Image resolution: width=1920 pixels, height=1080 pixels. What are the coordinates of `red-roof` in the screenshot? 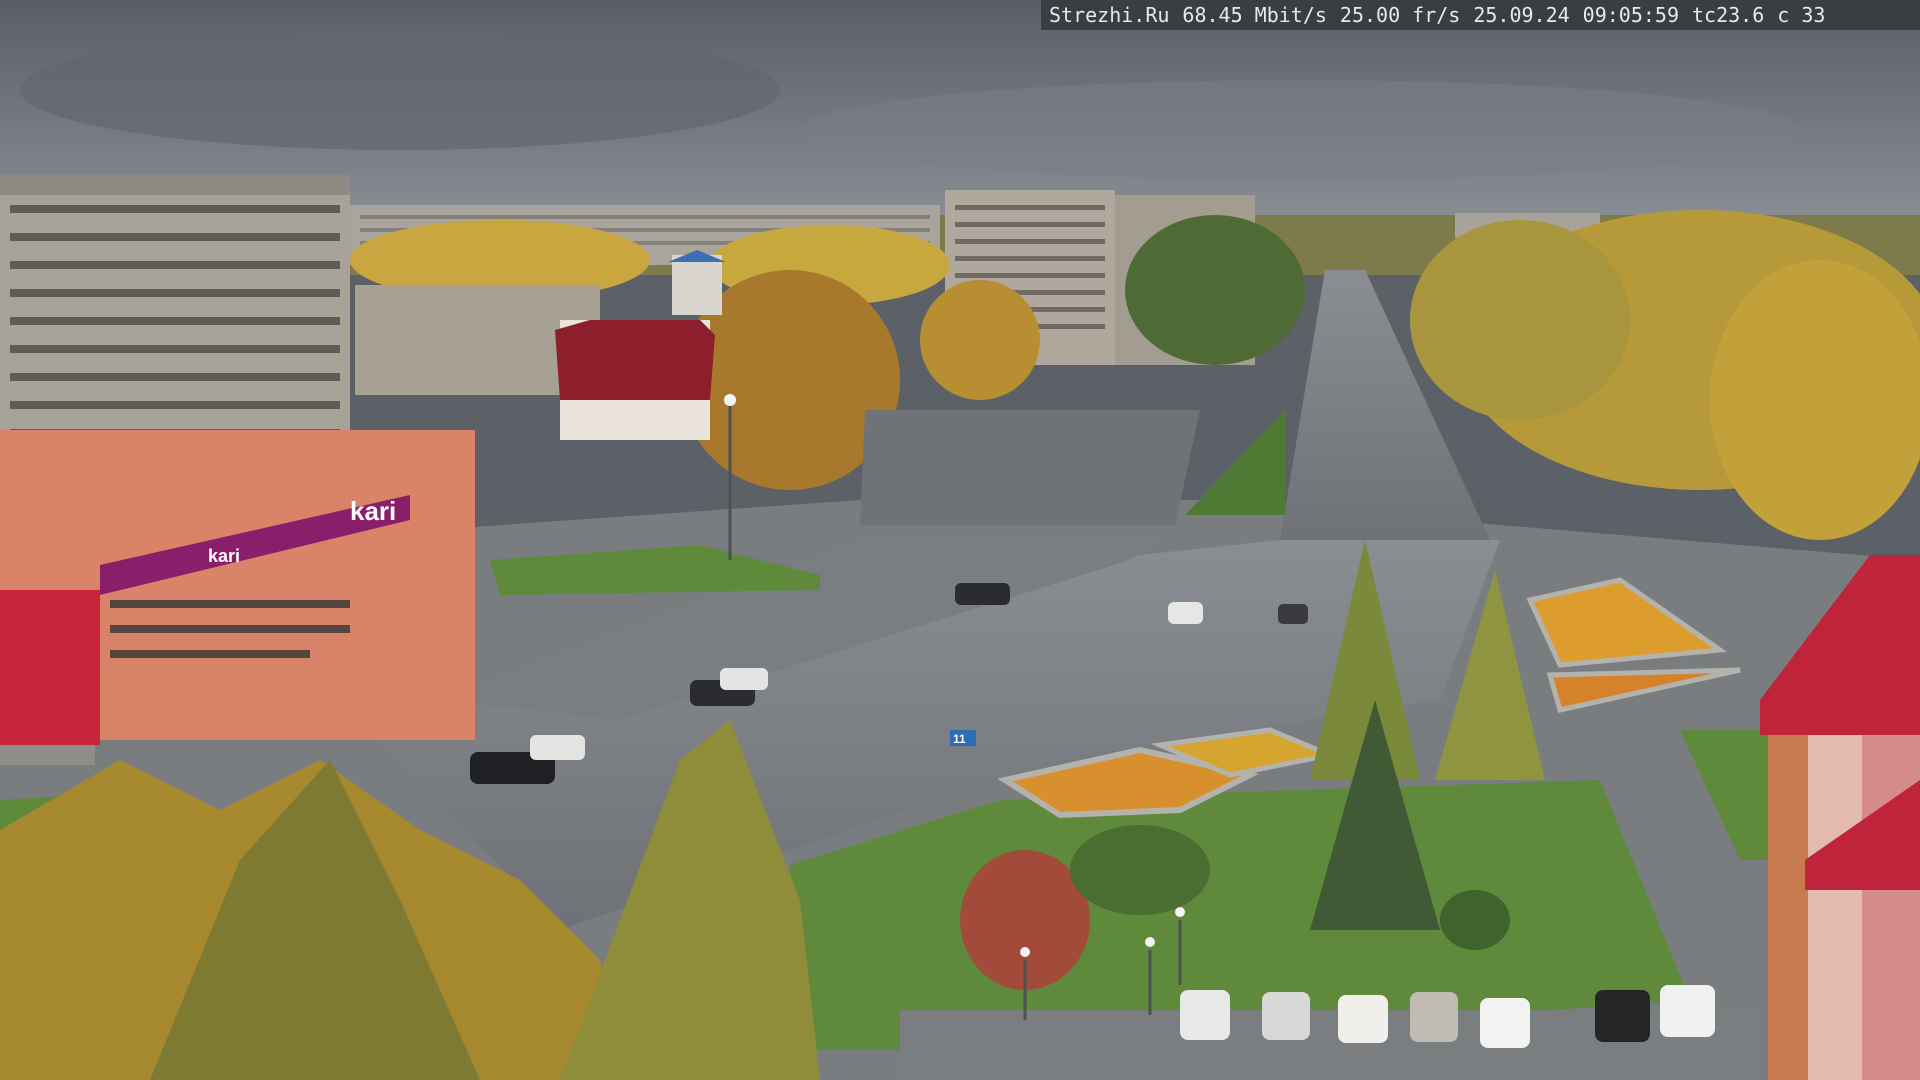 It's located at (635, 360).